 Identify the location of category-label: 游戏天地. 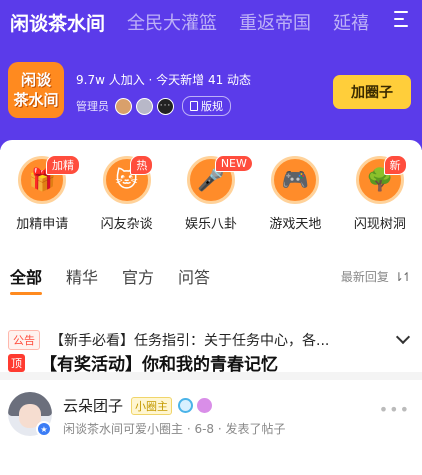
(295, 224).